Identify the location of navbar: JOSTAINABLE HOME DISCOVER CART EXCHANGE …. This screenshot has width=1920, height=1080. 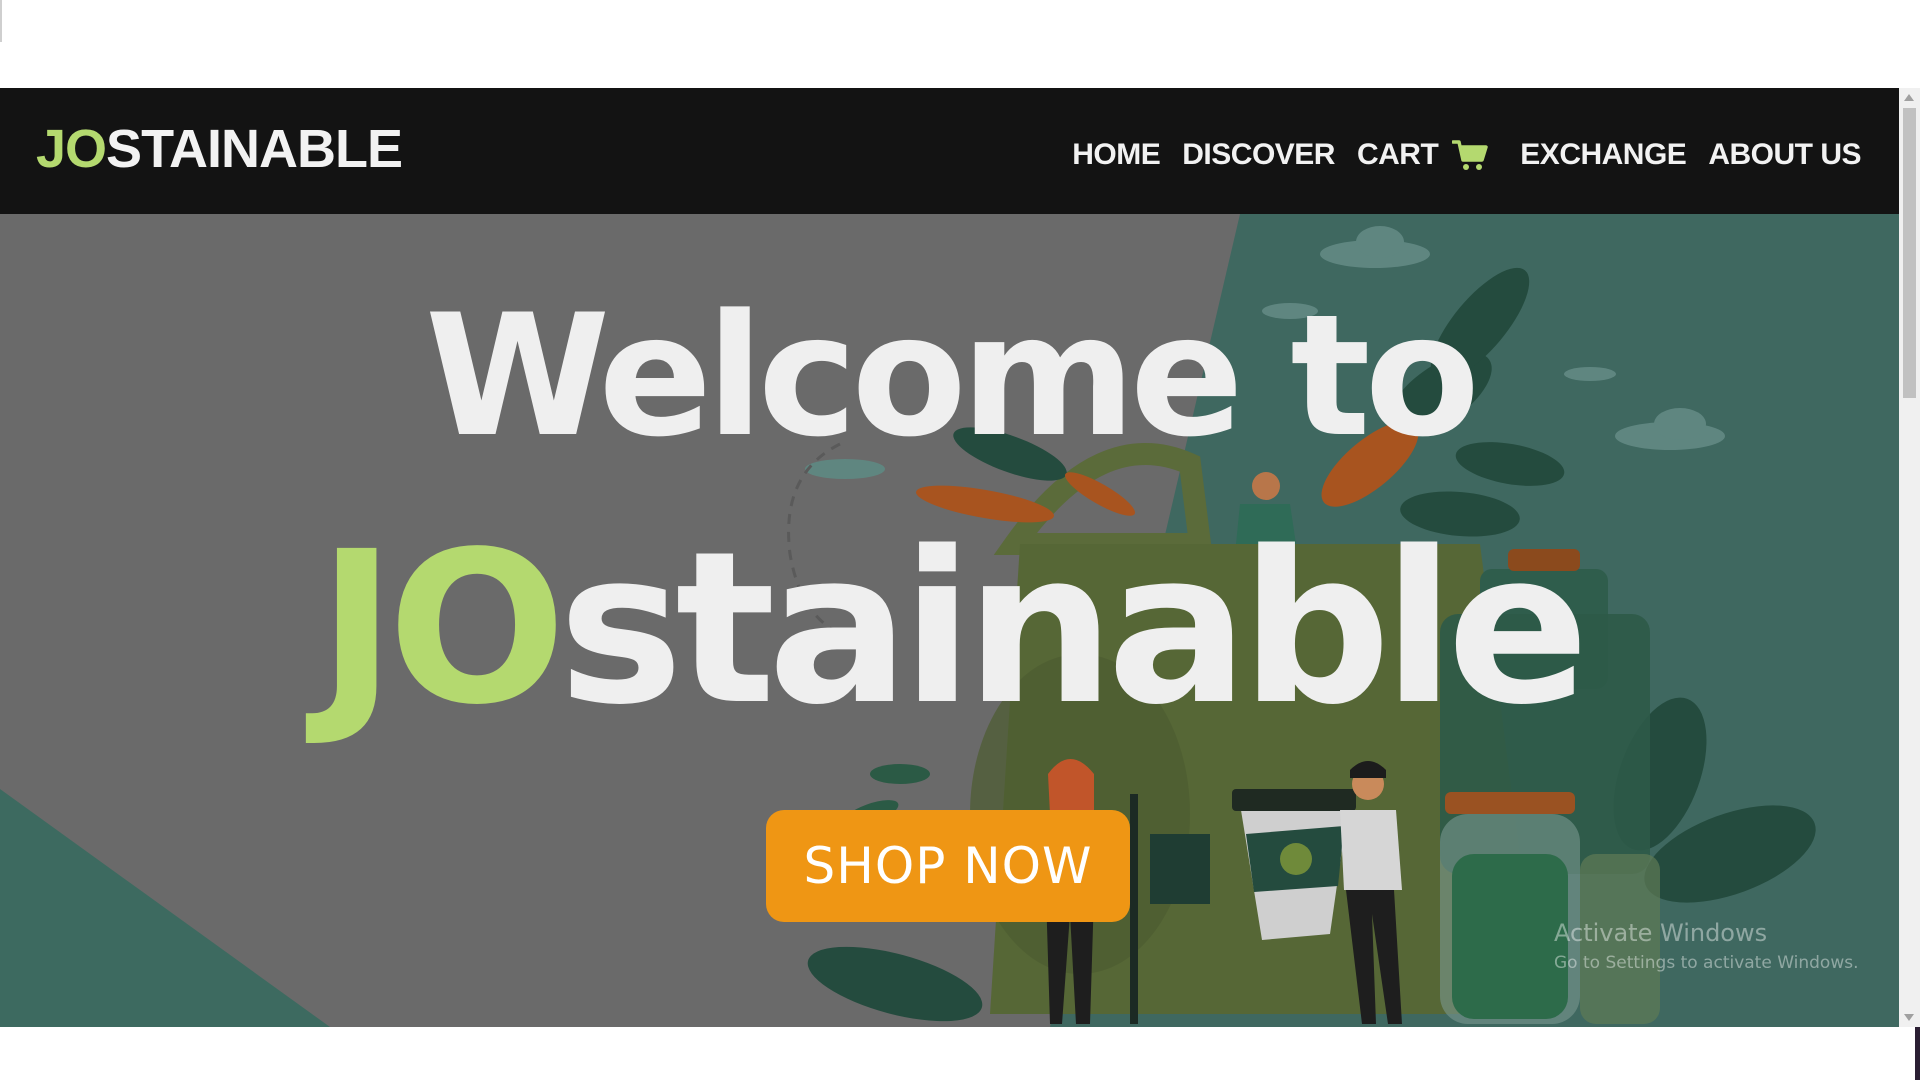
(949, 151).